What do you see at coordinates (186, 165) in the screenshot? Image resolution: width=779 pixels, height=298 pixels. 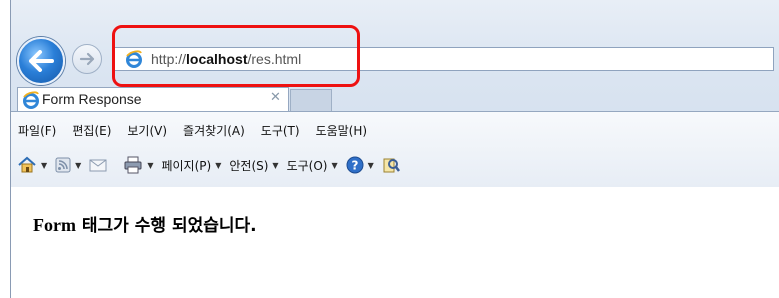 I see `page-menu: 페이지(P)` at bounding box center [186, 165].